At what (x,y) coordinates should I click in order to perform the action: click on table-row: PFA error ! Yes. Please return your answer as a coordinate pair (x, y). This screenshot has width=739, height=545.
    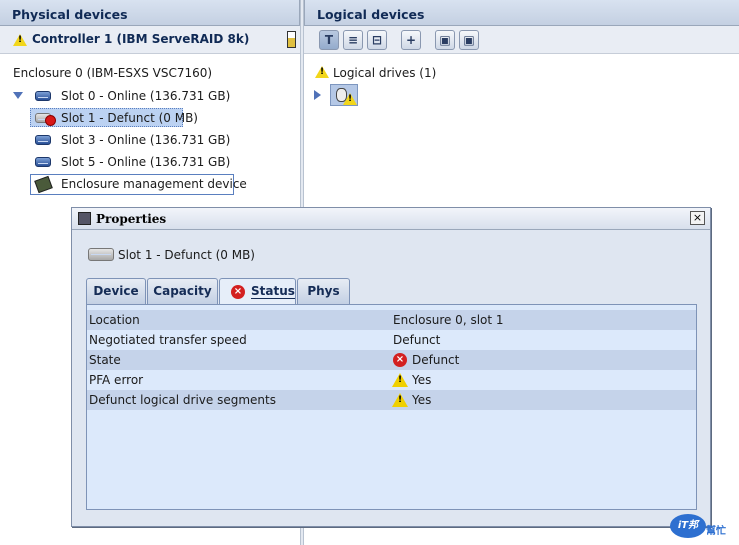
    Looking at the image, I should click on (391, 380).